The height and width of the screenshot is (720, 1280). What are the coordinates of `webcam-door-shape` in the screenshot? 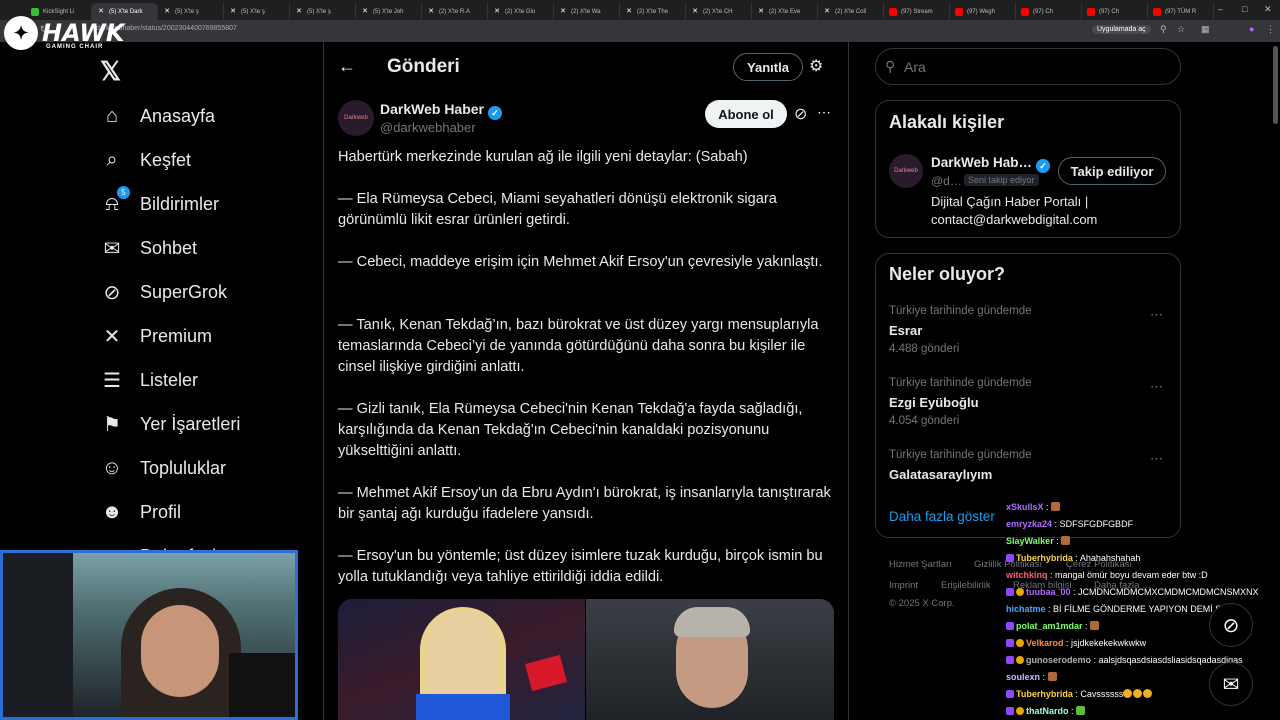 It's located at (38, 635).